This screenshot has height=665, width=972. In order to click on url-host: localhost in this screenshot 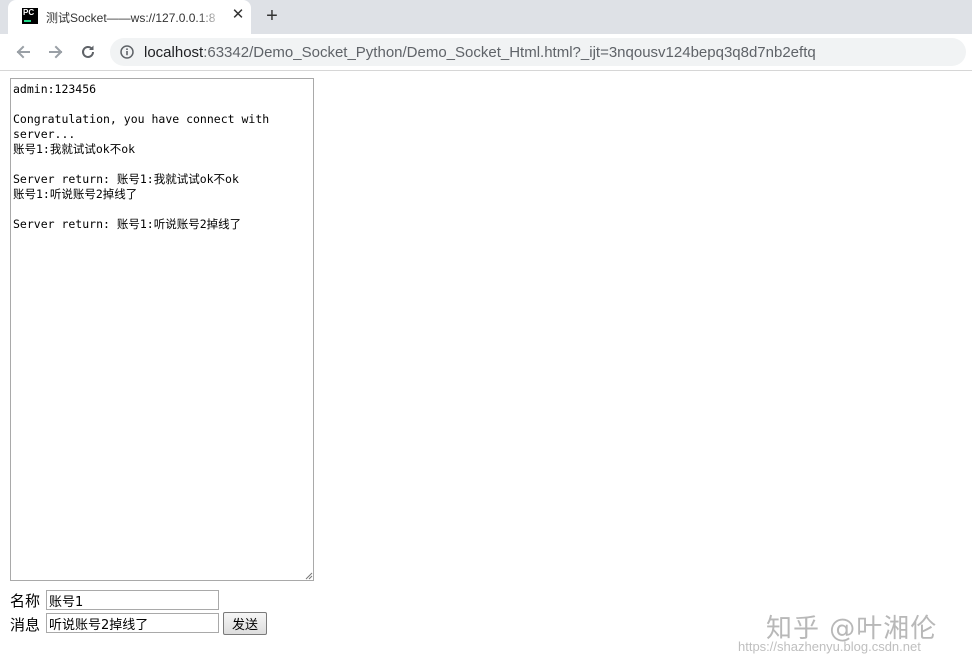, I will do `click(174, 52)`.